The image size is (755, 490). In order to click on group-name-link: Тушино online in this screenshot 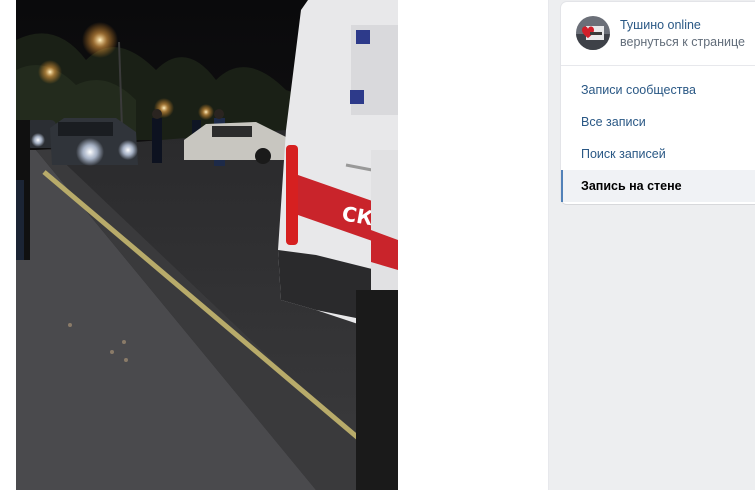, I will do `click(660, 25)`.